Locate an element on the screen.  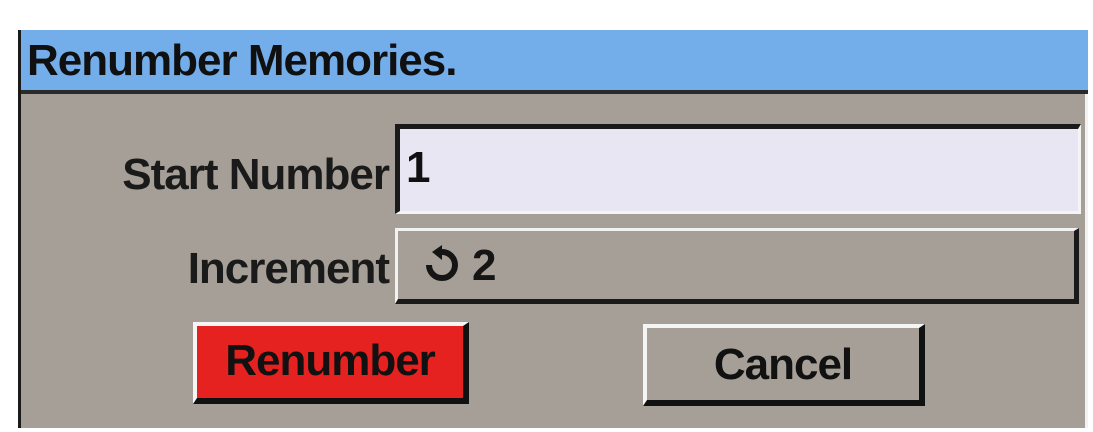
cycle-icon is located at coordinates (442, 263).